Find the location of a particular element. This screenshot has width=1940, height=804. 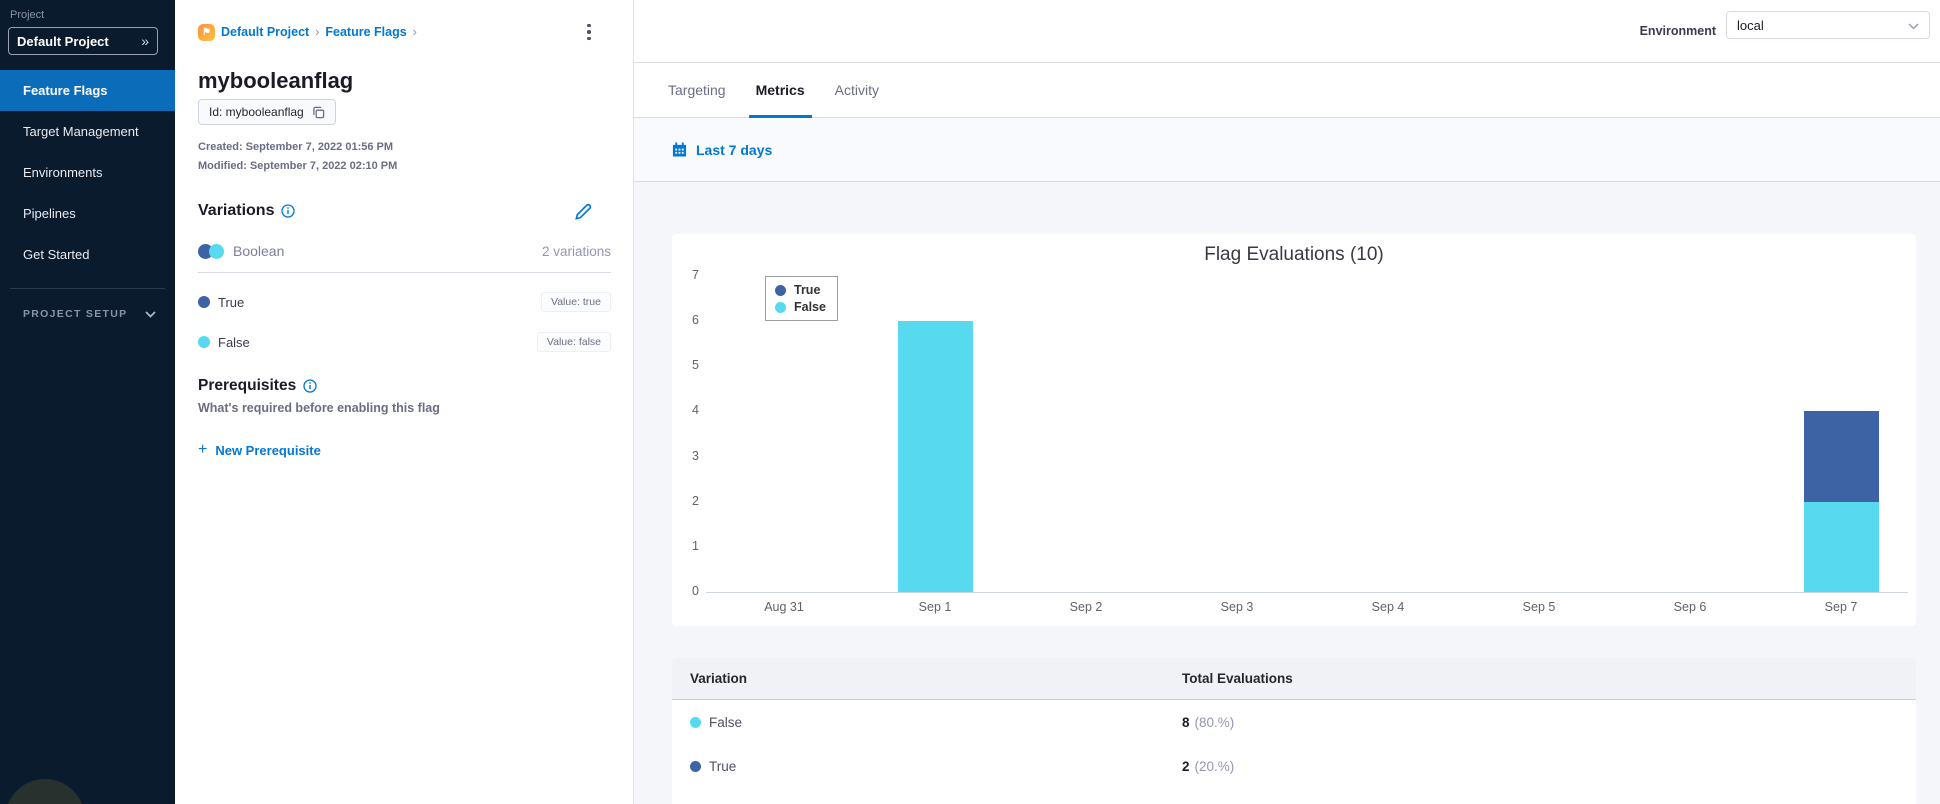

project-setup-label: PROJECT SETUP is located at coordinates (75, 314).